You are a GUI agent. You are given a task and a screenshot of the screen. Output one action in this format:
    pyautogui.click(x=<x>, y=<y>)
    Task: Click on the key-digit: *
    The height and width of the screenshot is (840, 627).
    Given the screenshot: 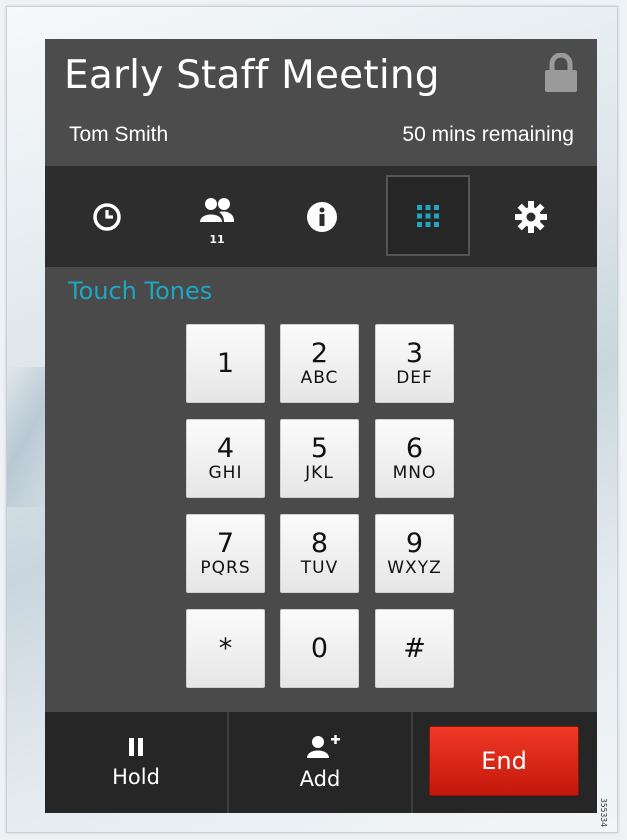 What is the action you would take?
    pyautogui.click(x=225, y=648)
    